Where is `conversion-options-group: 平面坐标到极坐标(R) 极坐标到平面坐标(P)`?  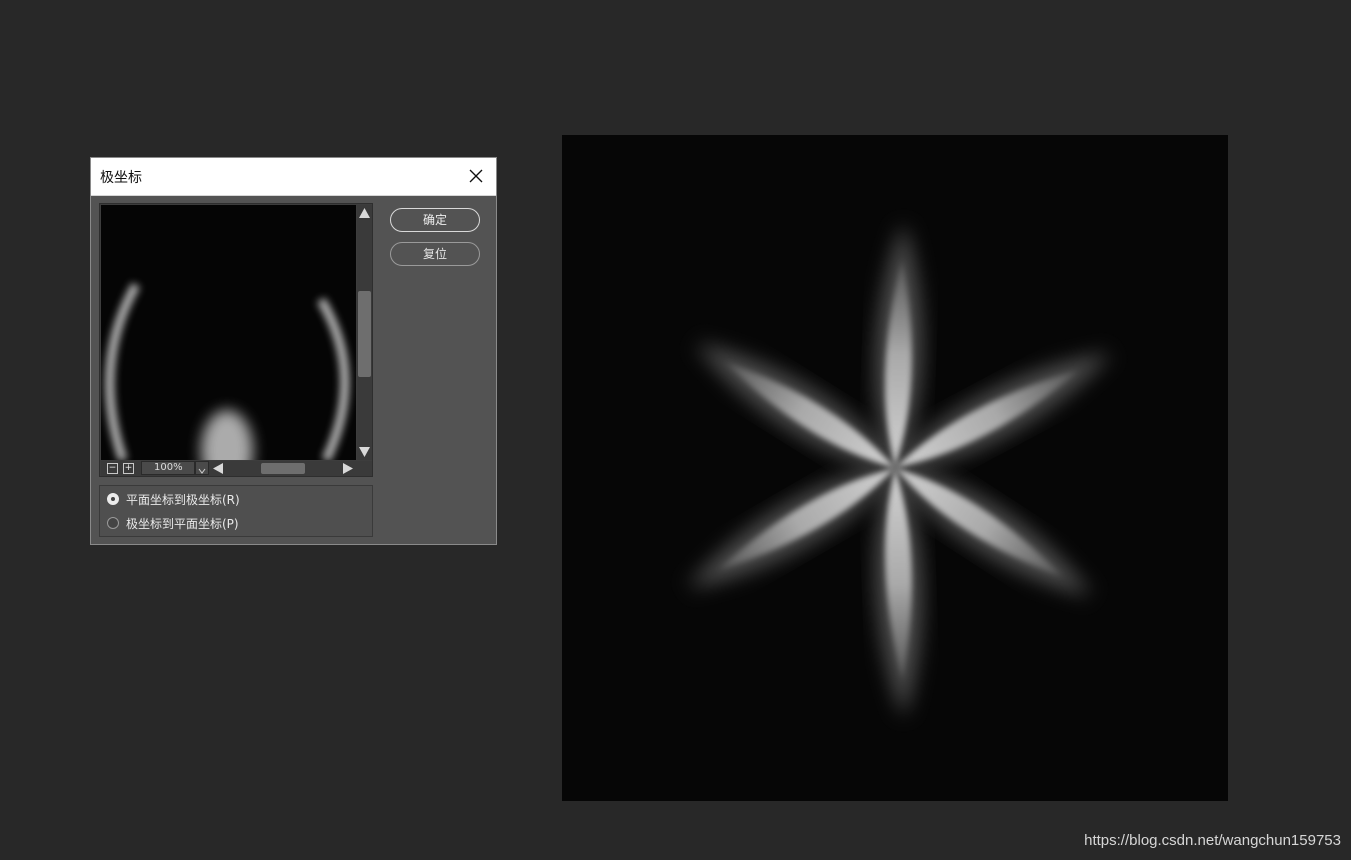 conversion-options-group: 平面坐标到极坐标(R) 极坐标到平面坐标(P) is located at coordinates (236, 511).